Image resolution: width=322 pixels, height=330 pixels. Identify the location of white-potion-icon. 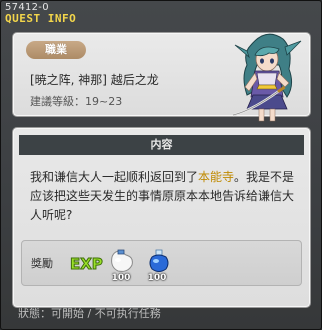
(122, 260).